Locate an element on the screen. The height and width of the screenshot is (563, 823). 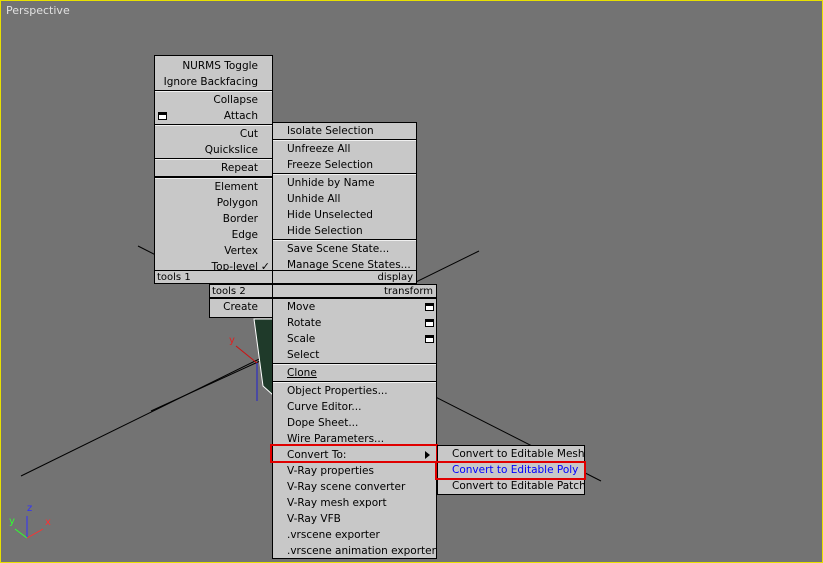
menu-item-convert-editable-patch: Convert to Editable Patch is located at coordinates (512, 486).